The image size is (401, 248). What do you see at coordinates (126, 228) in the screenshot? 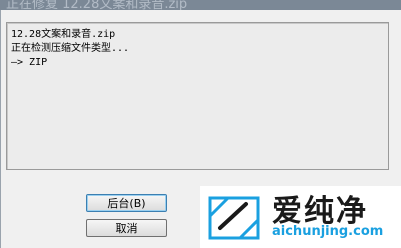
I see `cancel-button: 取消` at bounding box center [126, 228].